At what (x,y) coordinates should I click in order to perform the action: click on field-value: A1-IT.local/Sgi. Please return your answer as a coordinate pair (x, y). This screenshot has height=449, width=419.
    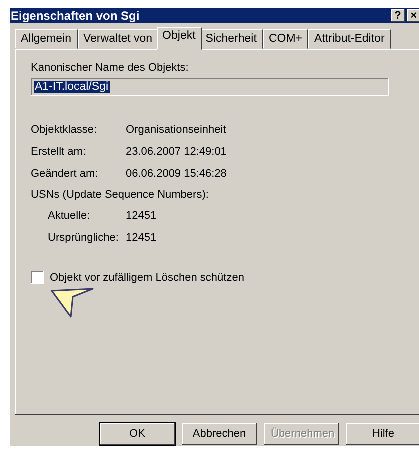
    Looking at the image, I should click on (72, 87).